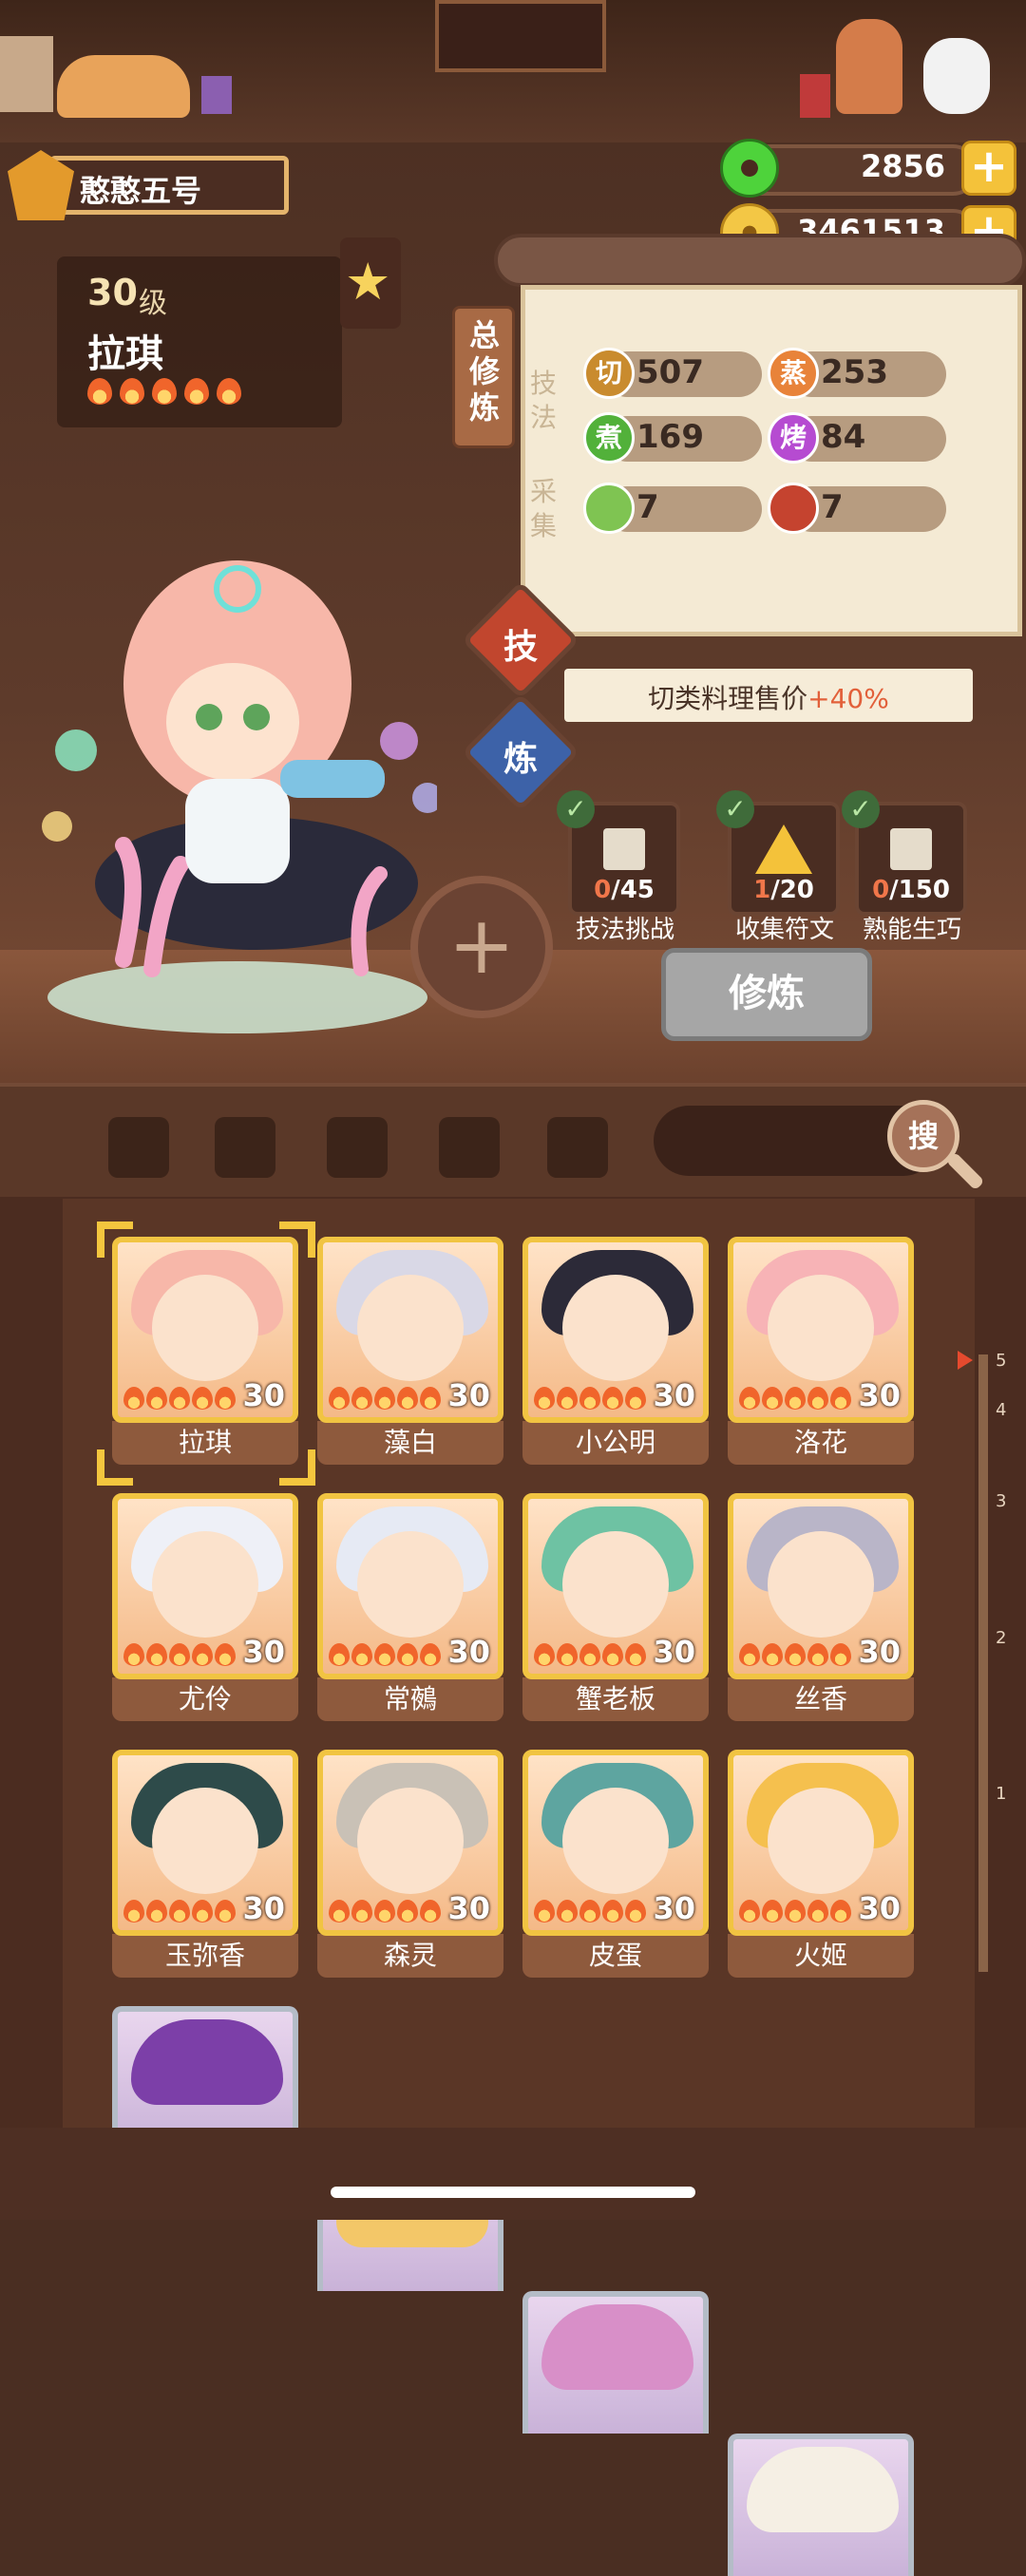 The height and width of the screenshot is (2576, 1026). Describe the element at coordinates (624, 849) in the screenshot. I see `box-icon` at that location.